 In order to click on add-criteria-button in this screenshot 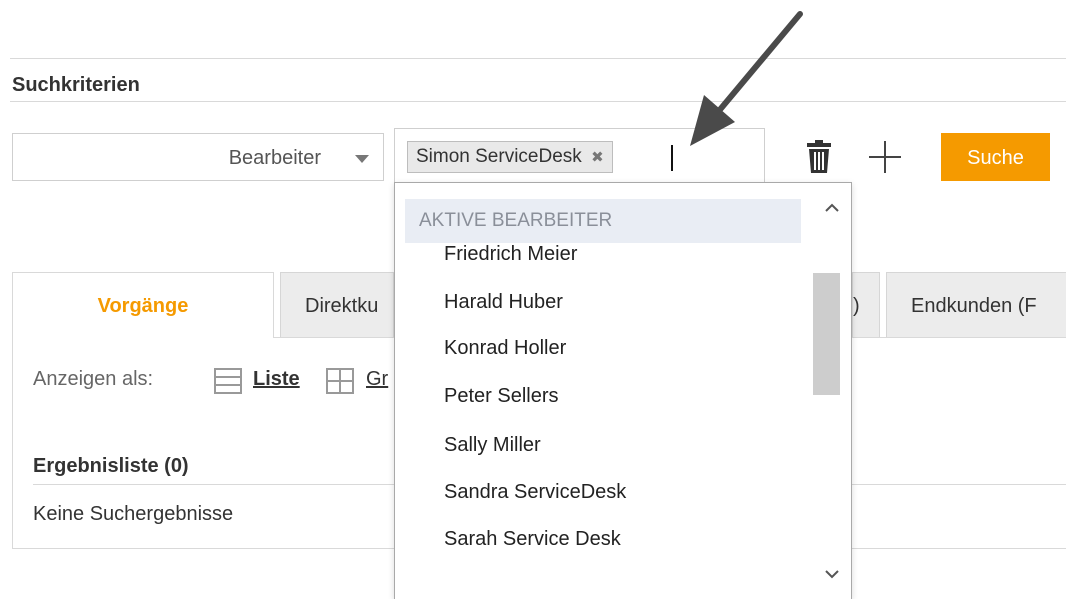, I will do `click(885, 157)`.